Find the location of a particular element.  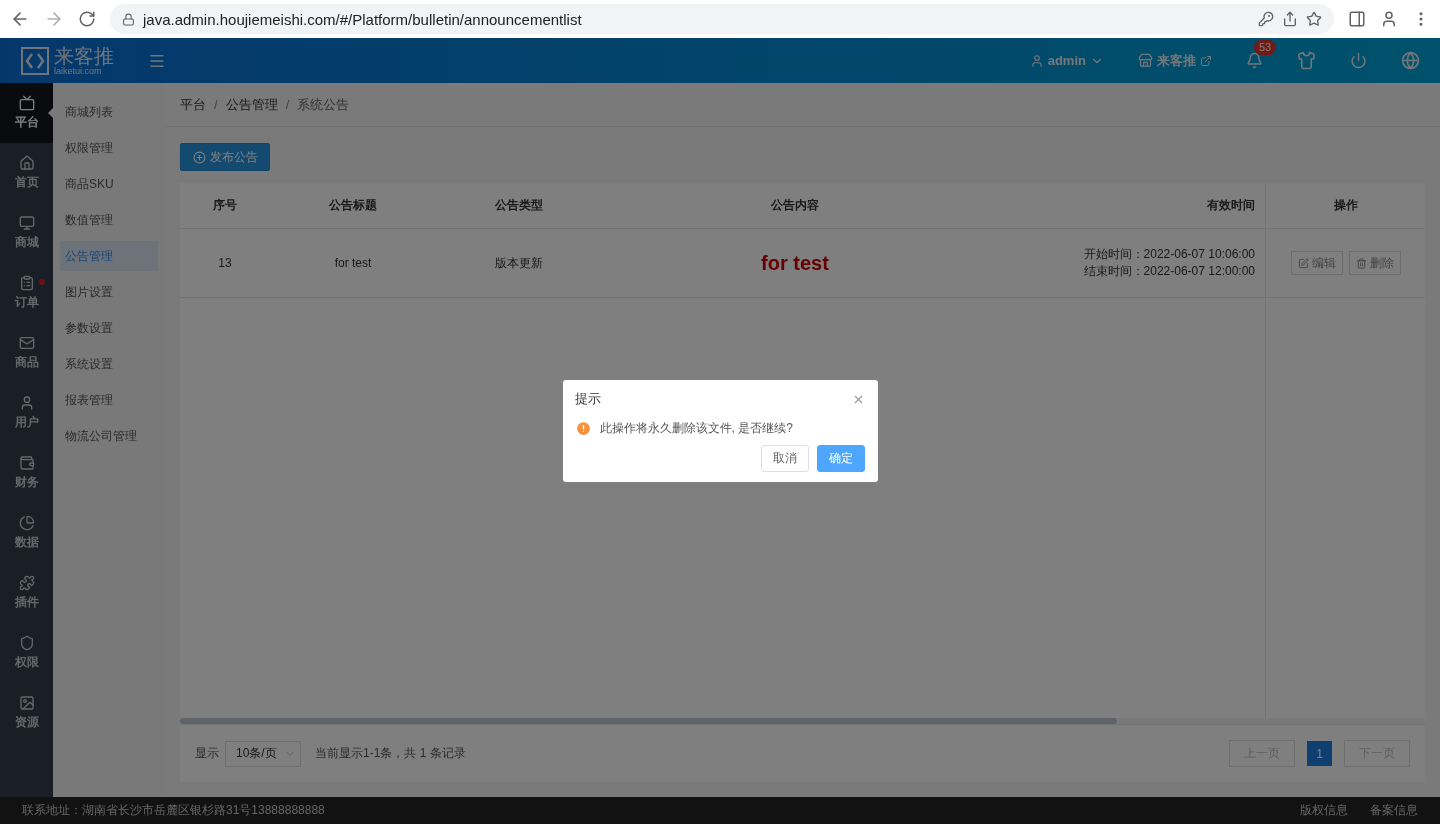

dialog-title: 提示 is located at coordinates (587, 399).